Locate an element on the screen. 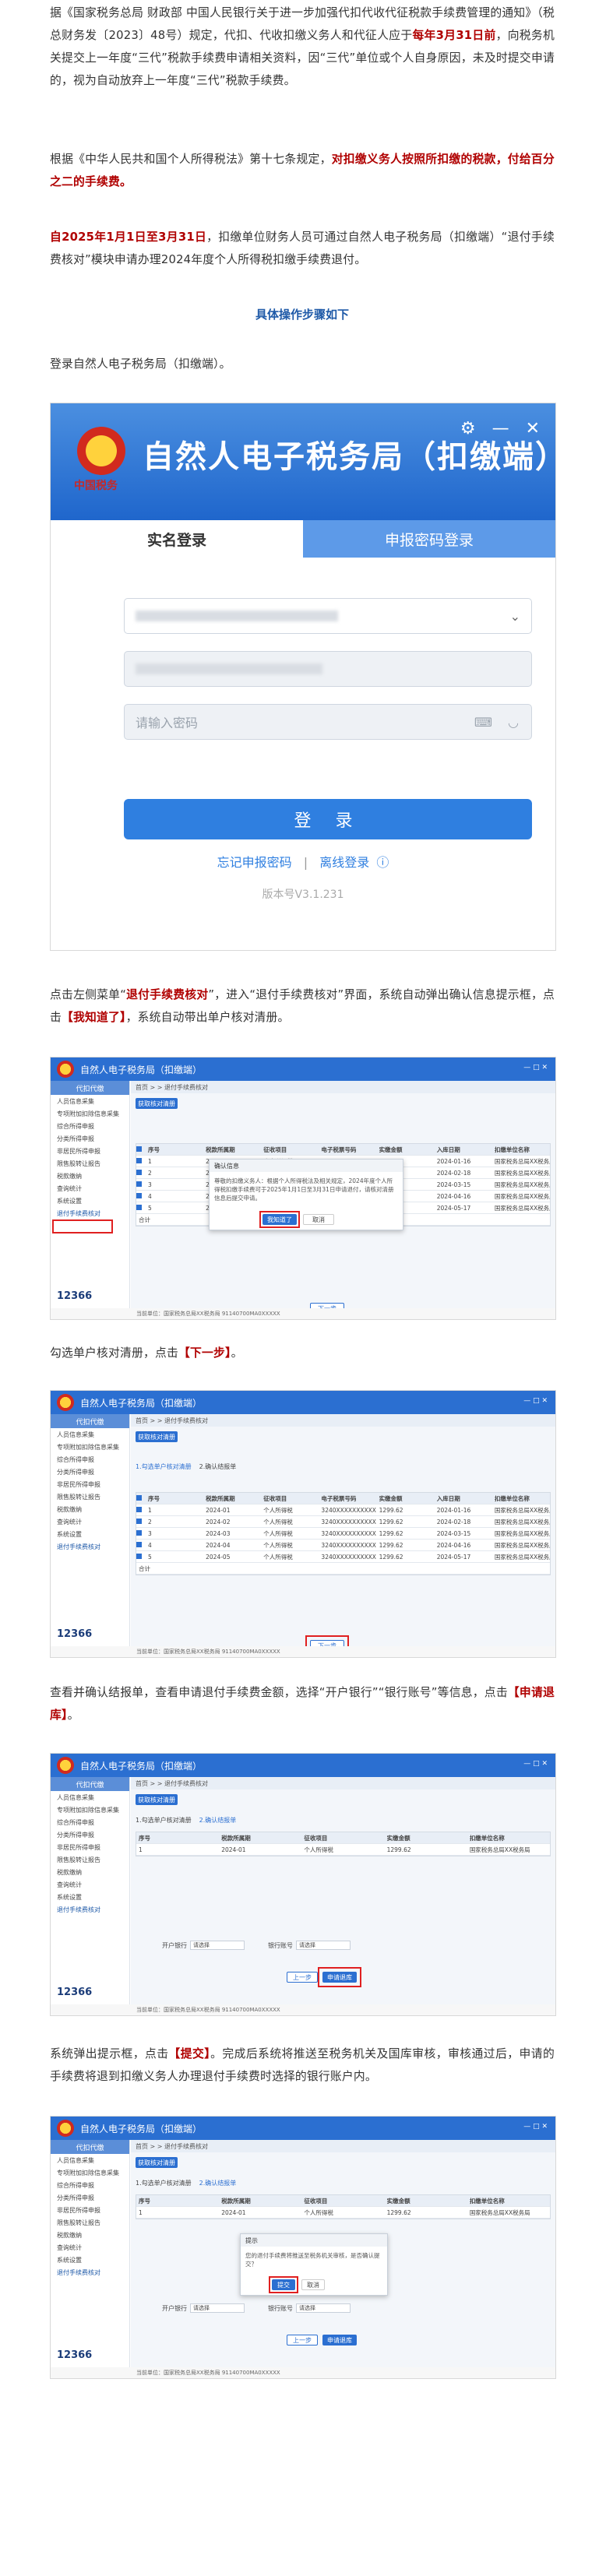 Image resolution: width=606 pixels, height=2576 pixels. forgot-password-link: 忘记申报密码 is located at coordinates (255, 862).